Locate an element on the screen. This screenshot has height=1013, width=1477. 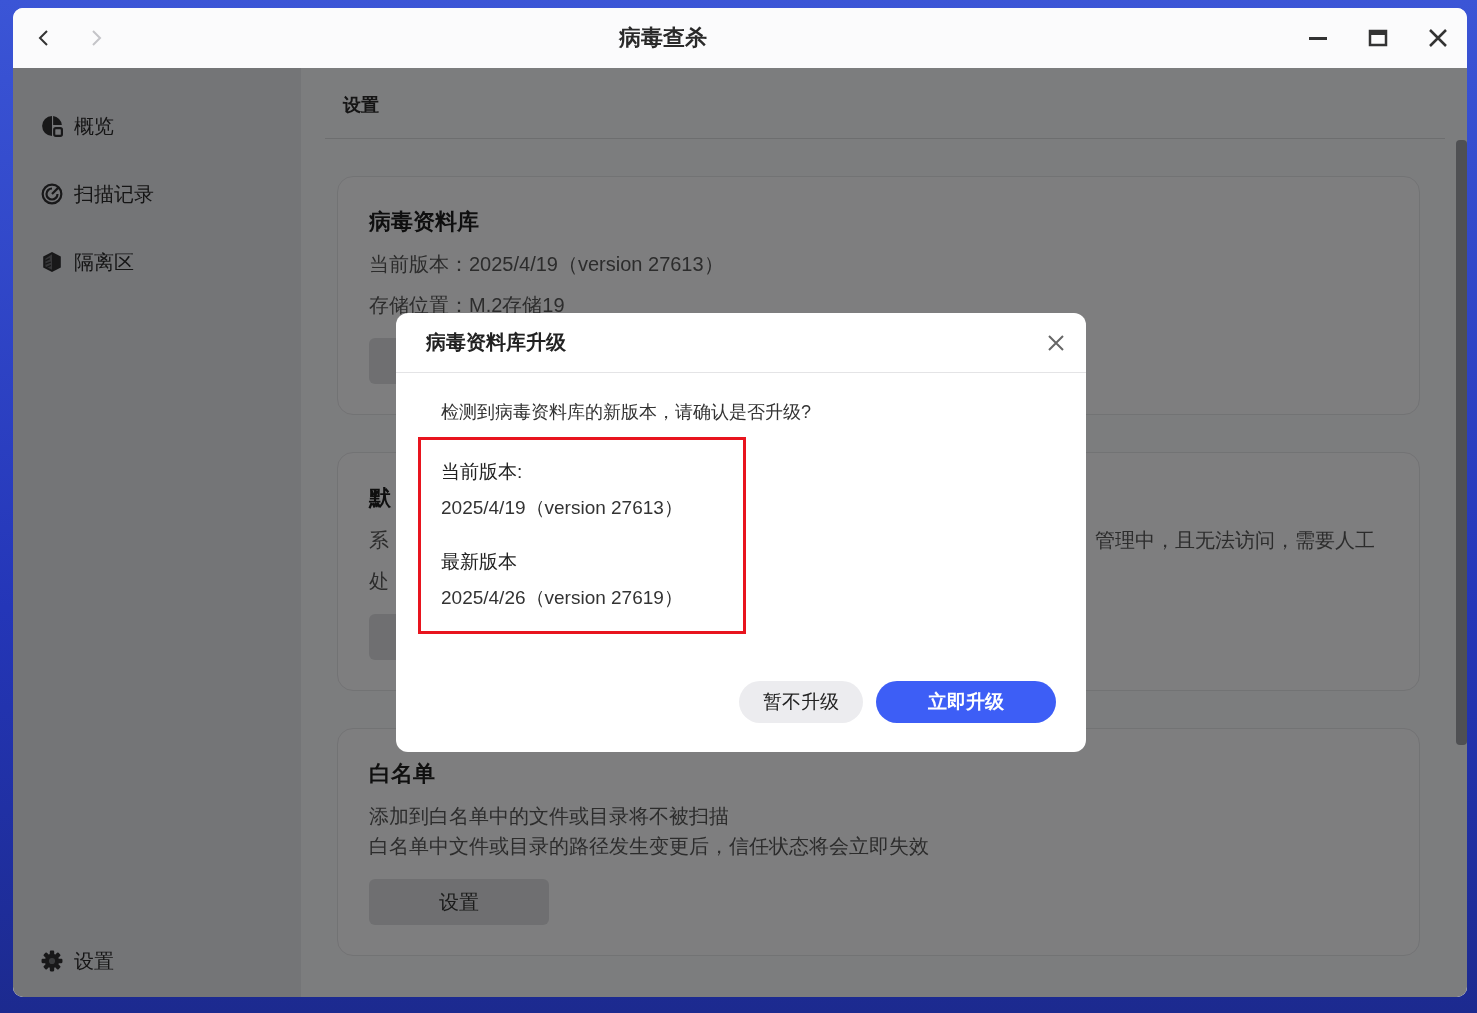
scrollbar is located at coordinates (1461, 442).